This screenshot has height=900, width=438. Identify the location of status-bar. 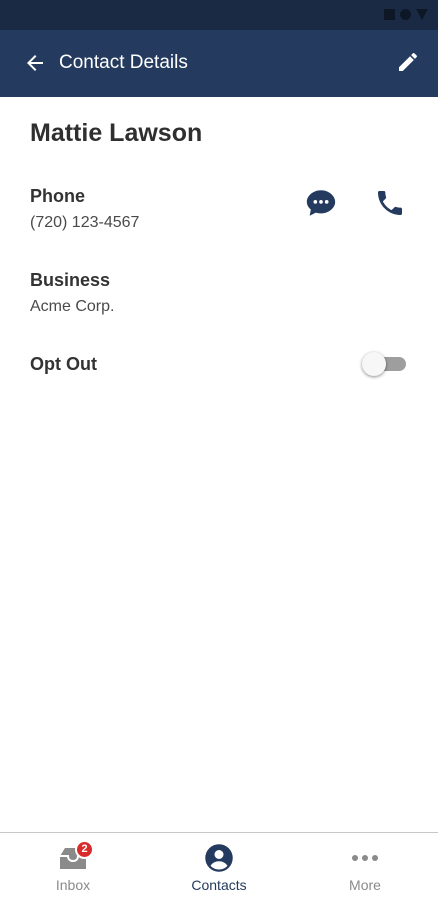
(219, 15).